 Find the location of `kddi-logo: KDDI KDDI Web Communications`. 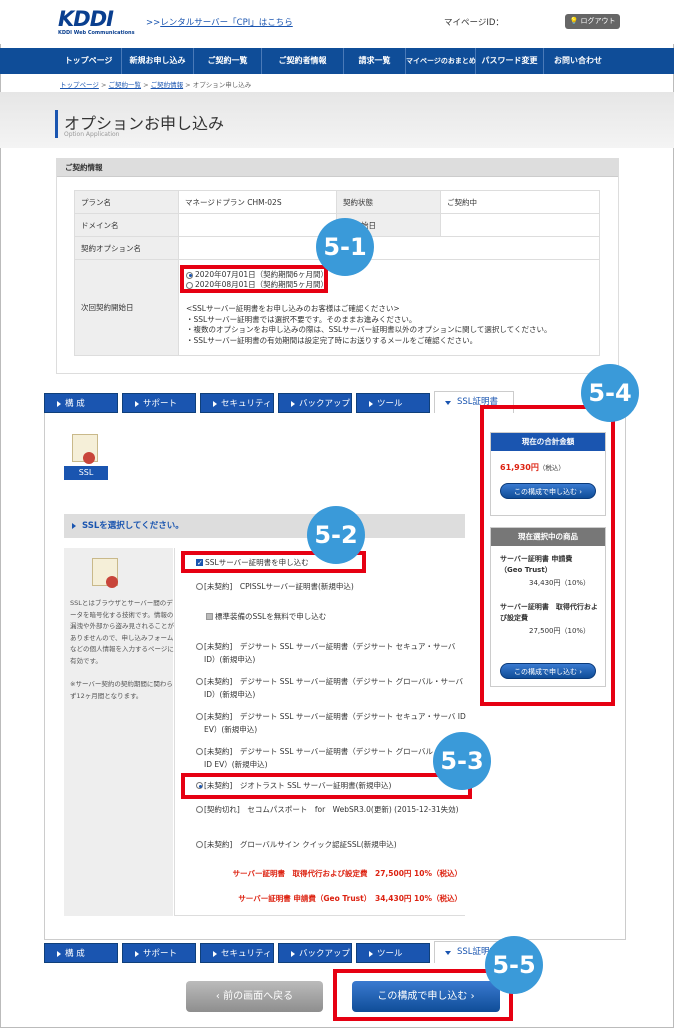

kddi-logo: KDDI KDDI Web Communications is located at coordinates (97, 23).